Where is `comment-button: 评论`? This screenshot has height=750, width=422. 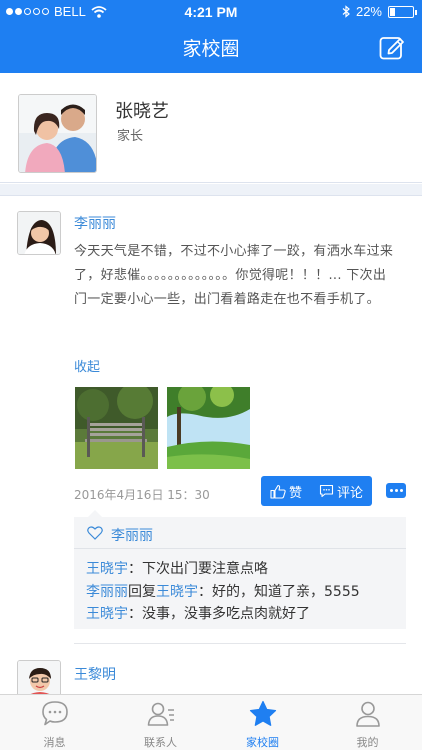
comment-button: 评论 is located at coordinates (341, 491).